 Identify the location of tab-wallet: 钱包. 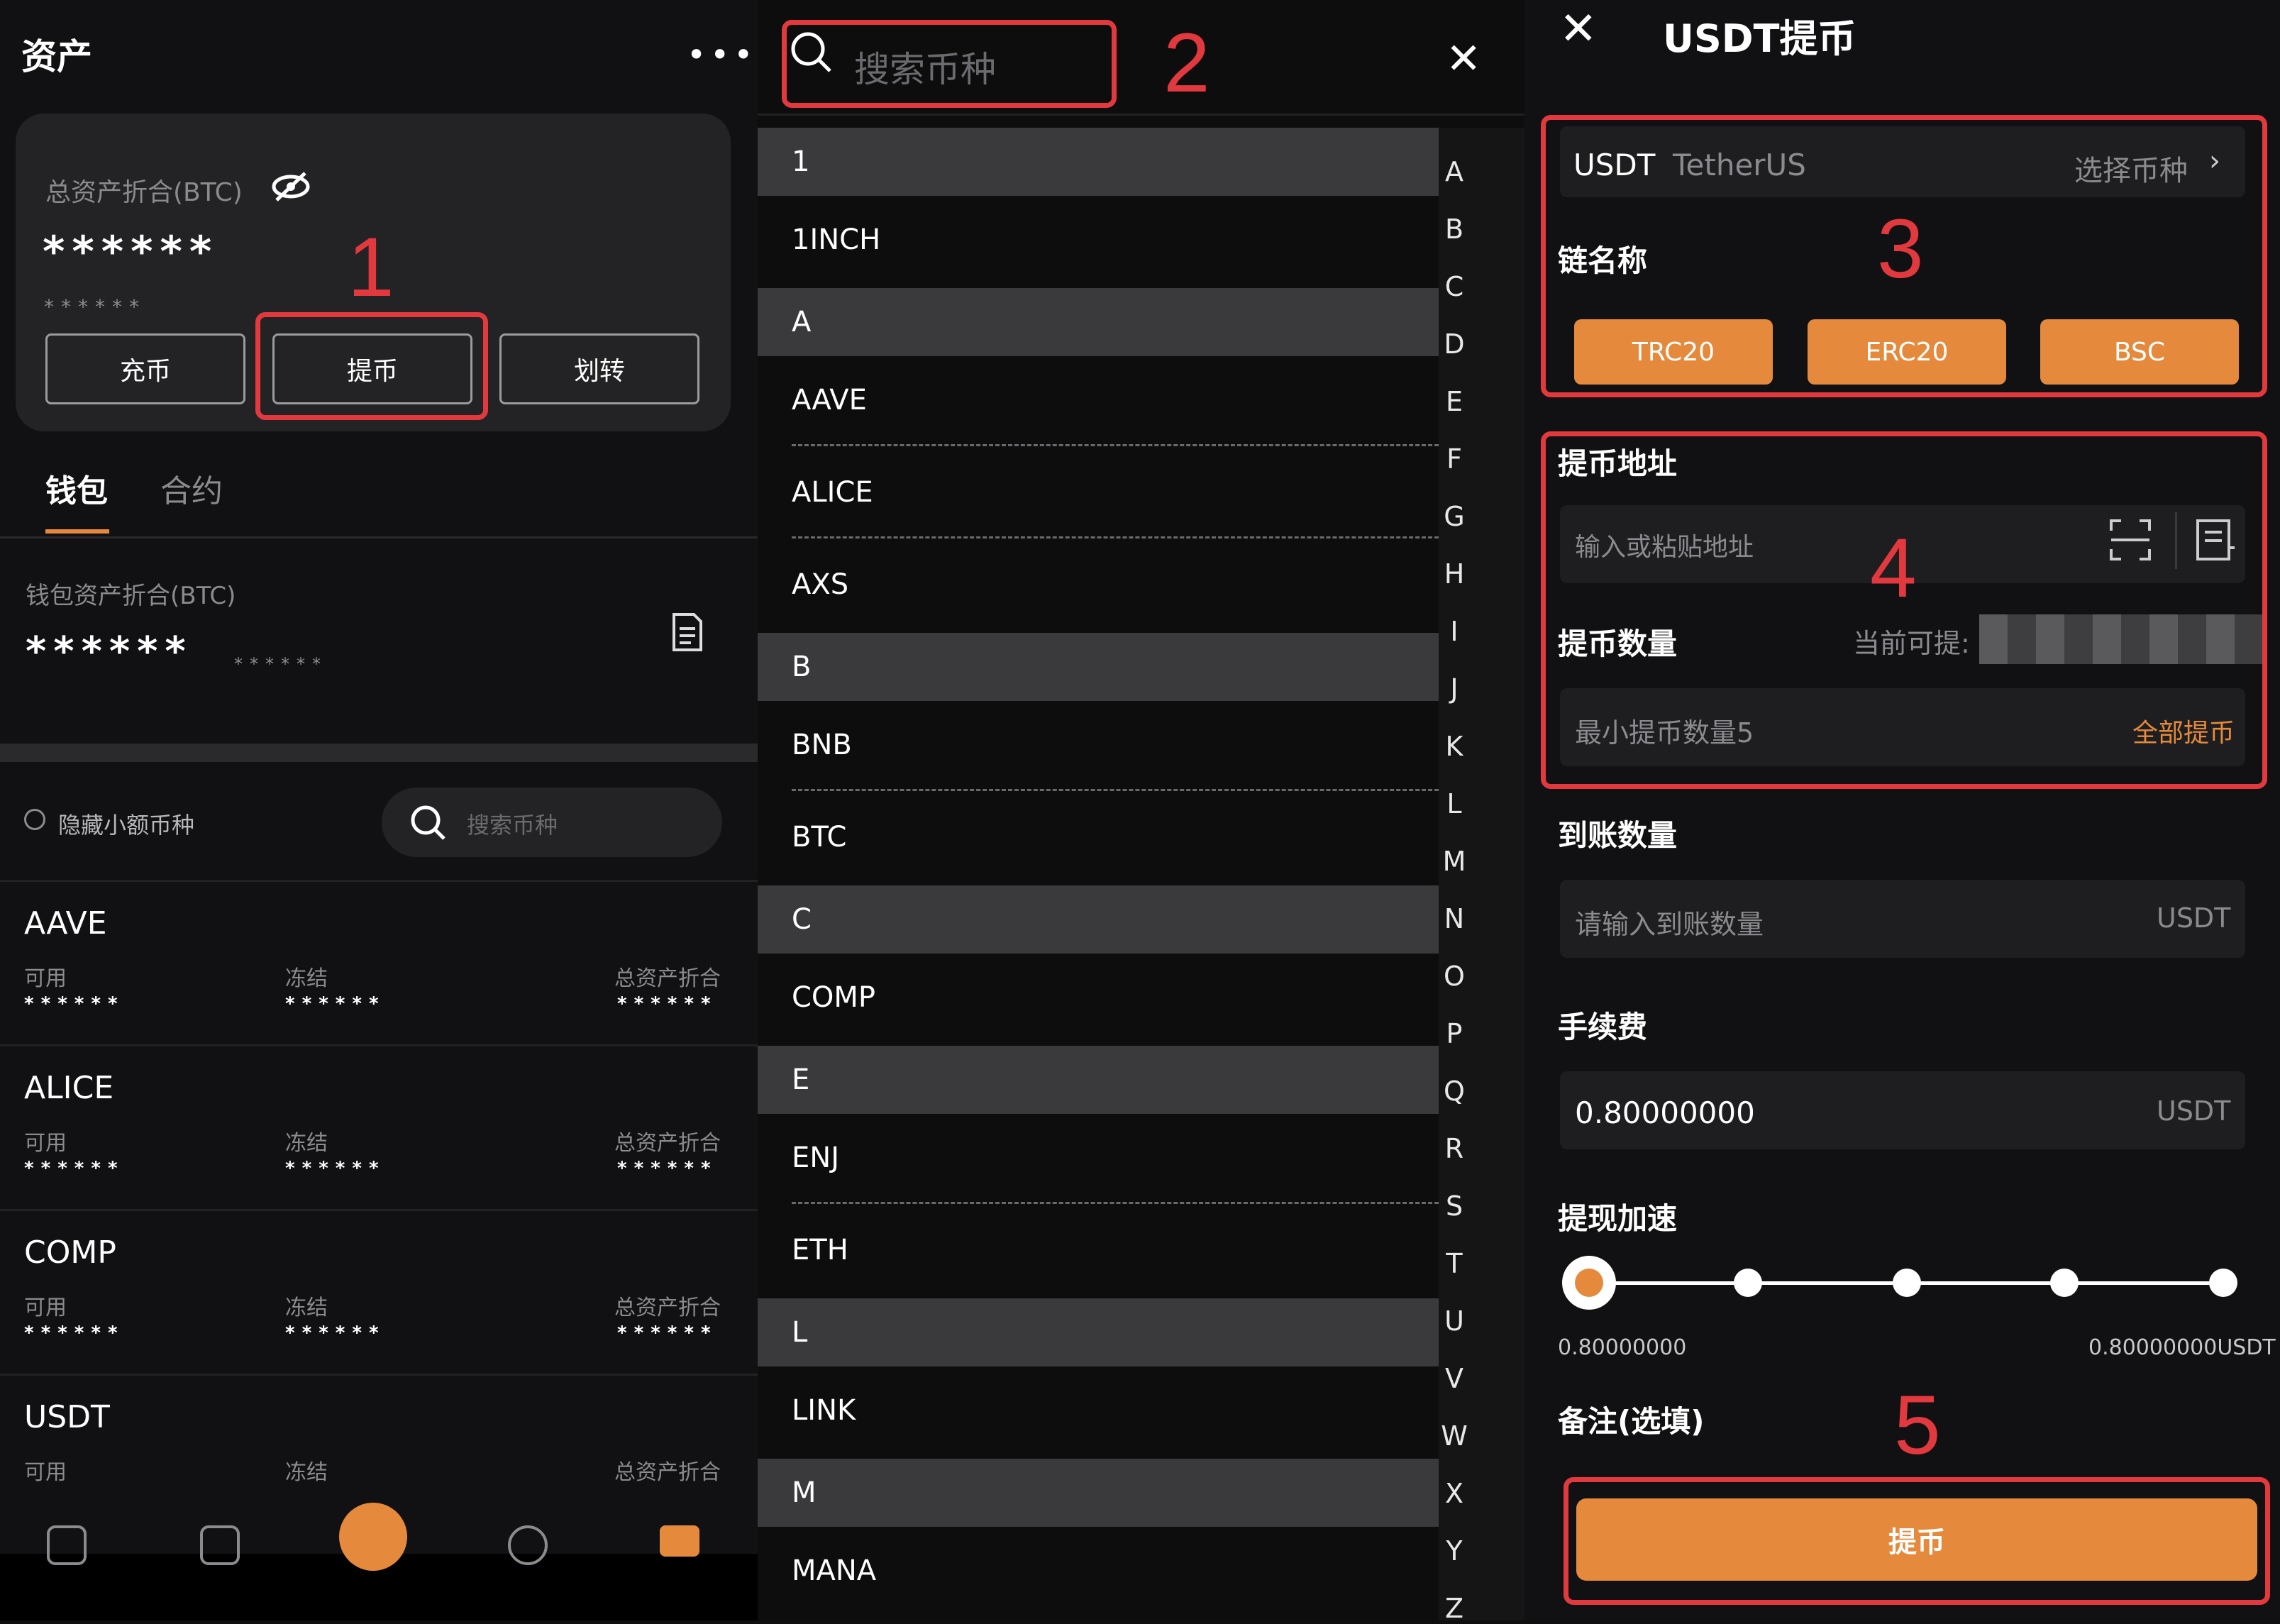
(77, 488).